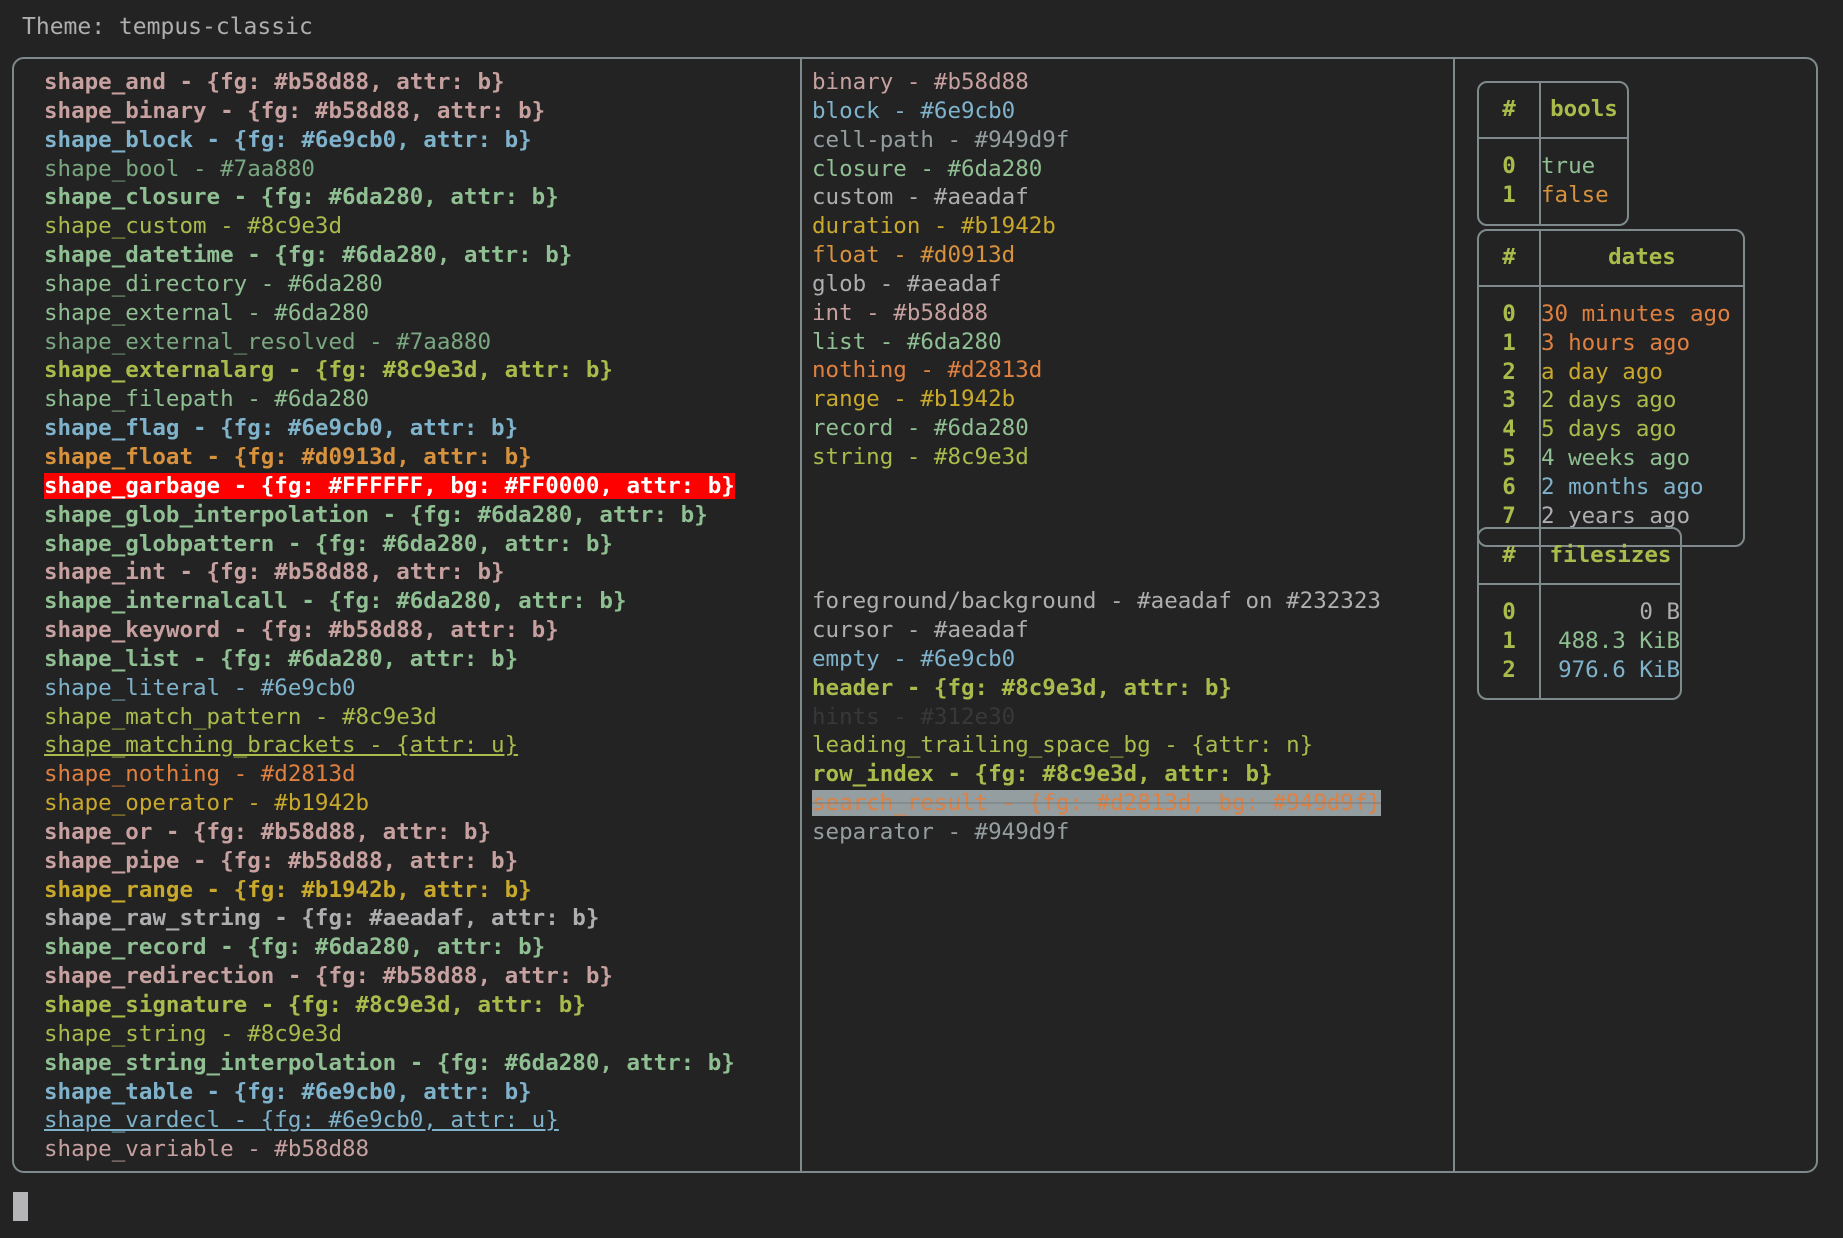 This screenshot has width=1843, height=1238. What do you see at coordinates (900, 312) in the screenshot?
I see `theme-entry-text: int - #b58d88` at bounding box center [900, 312].